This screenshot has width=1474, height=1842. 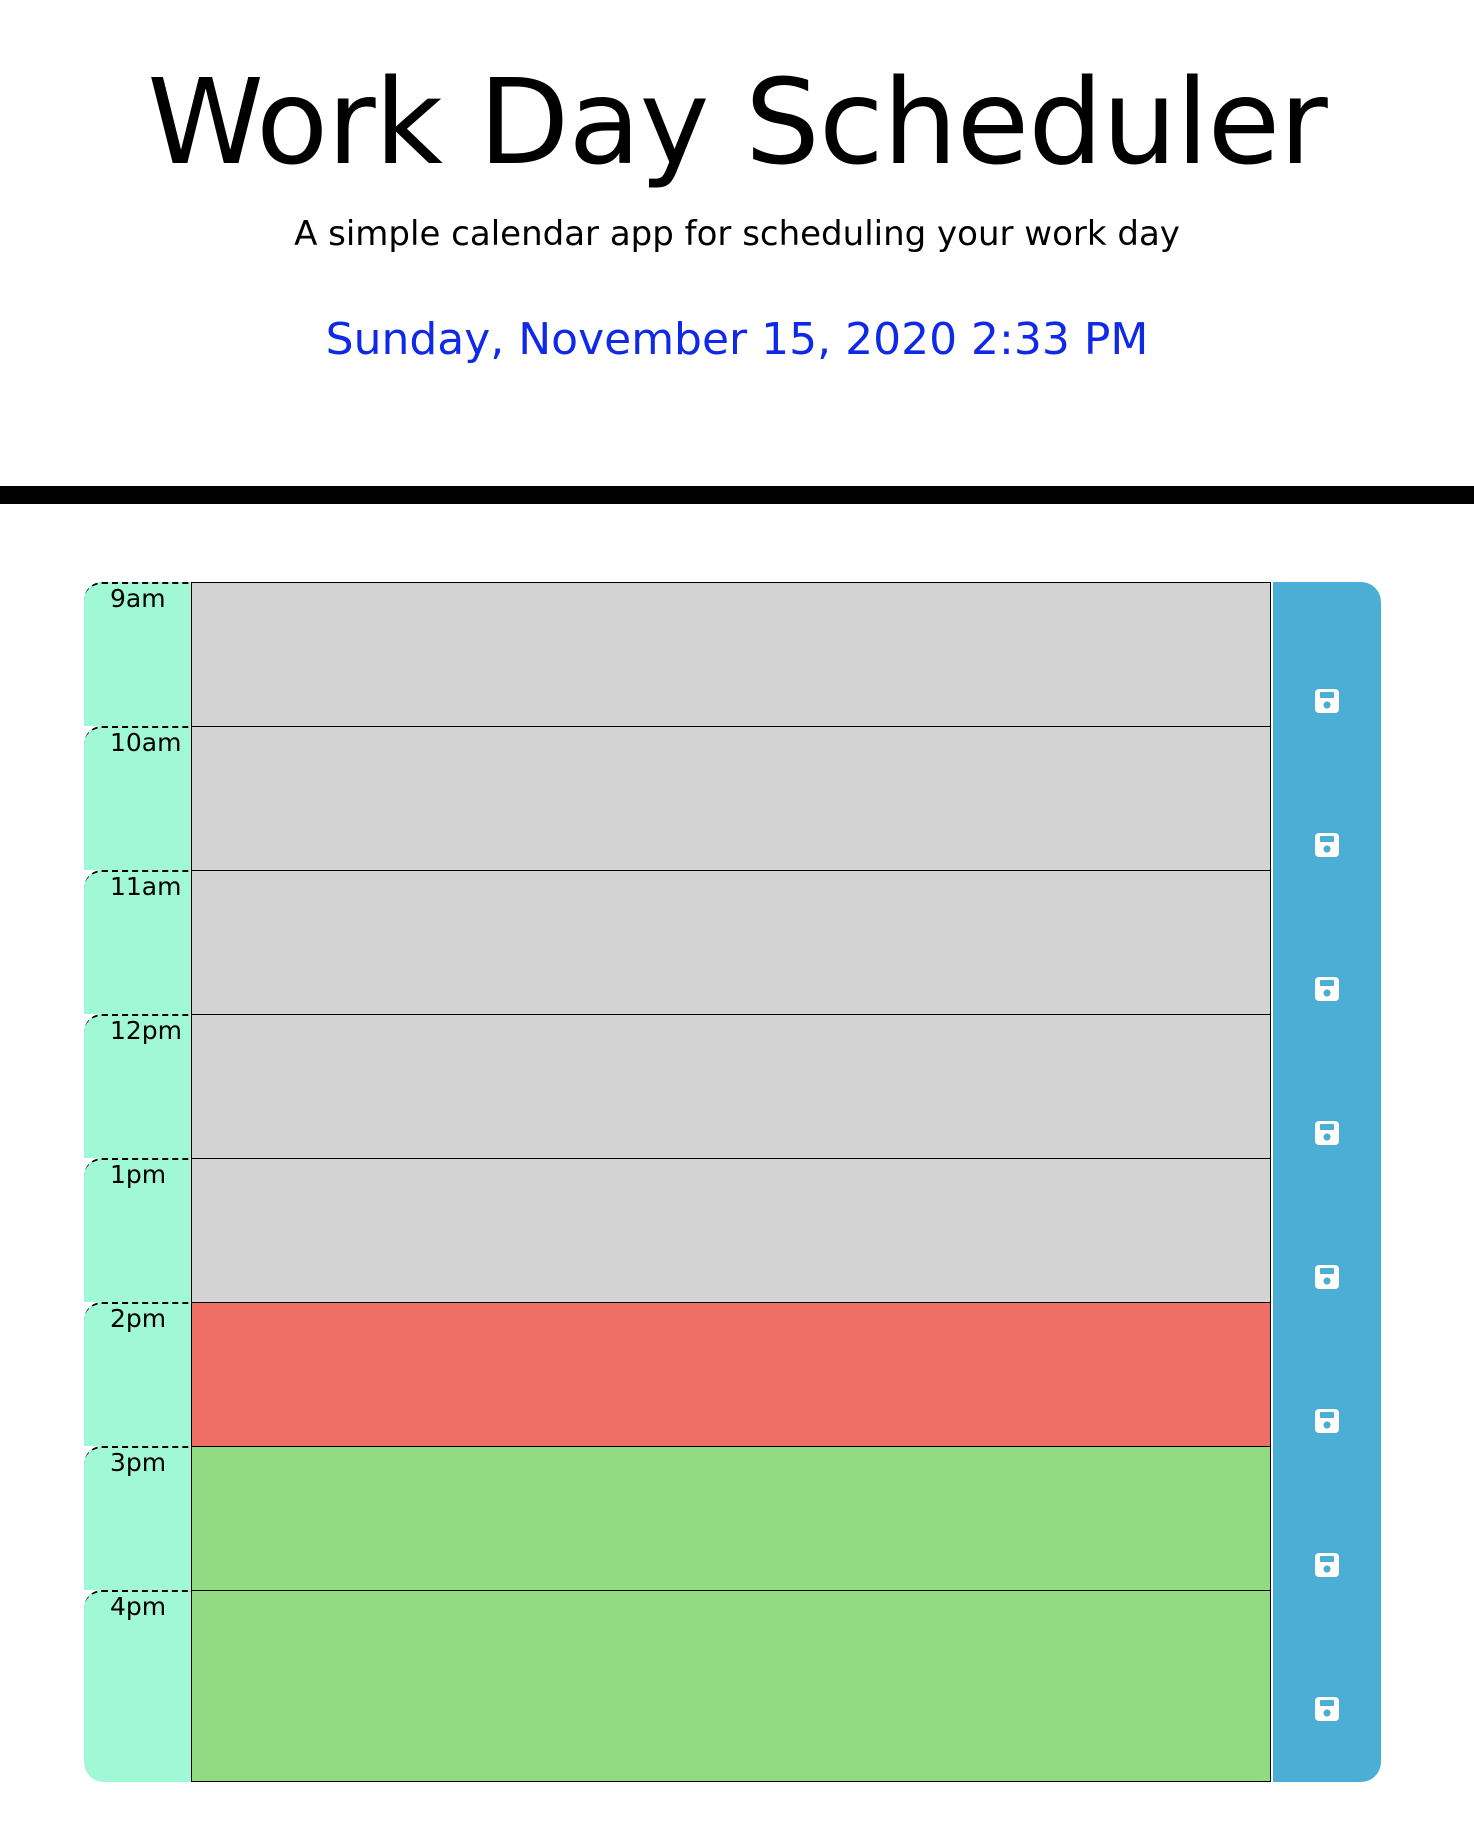 I want to click on time-block-row: 10am, so click(x=732, y=798).